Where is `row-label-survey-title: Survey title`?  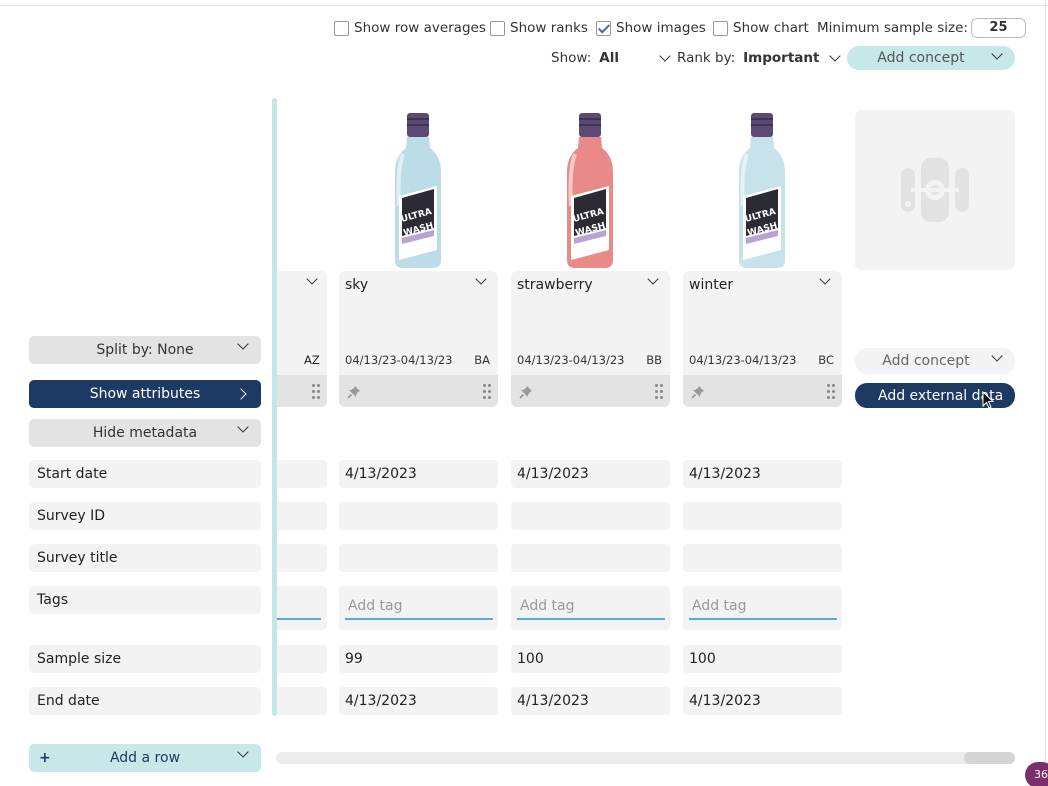
row-label-survey-title: Survey title is located at coordinates (145, 558).